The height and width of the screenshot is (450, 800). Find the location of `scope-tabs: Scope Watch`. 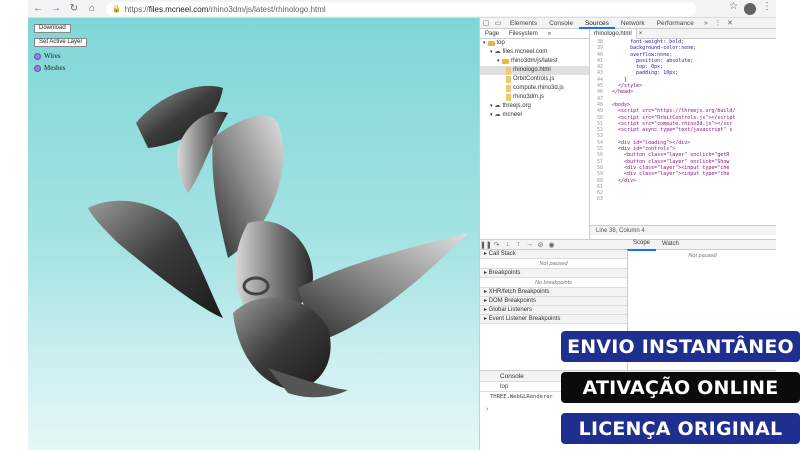

scope-tabs: Scope Watch is located at coordinates (656, 245).